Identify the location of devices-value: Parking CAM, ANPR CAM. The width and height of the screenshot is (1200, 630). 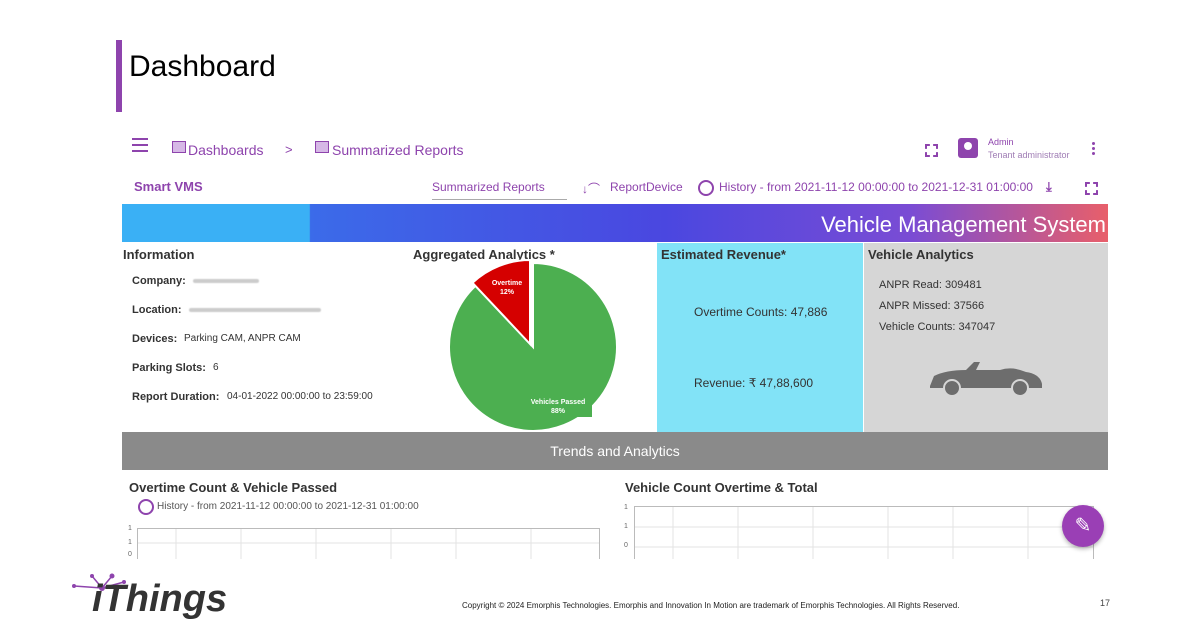
(242, 338).